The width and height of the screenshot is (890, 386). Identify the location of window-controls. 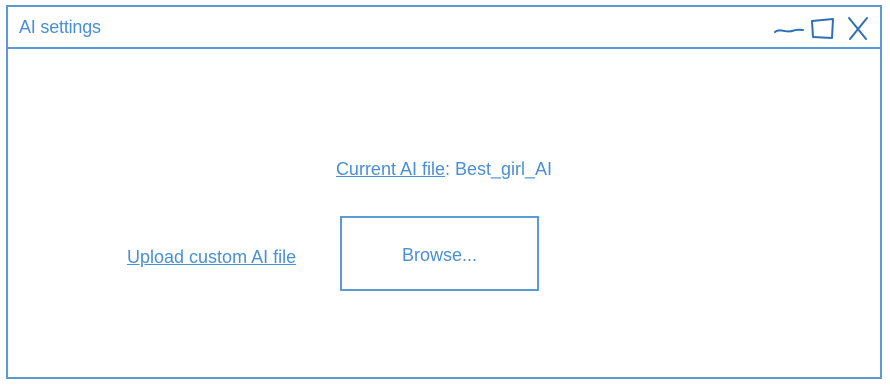
(823, 28).